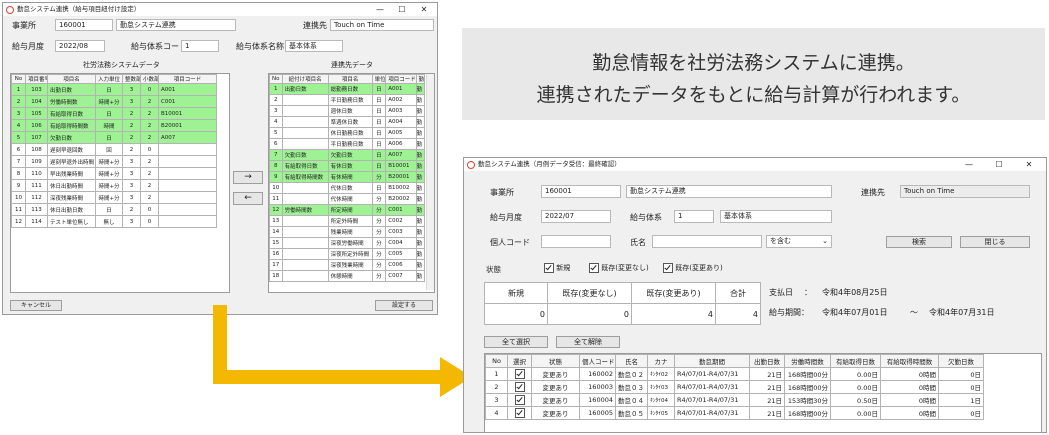 This screenshot has height=435, width=1049. I want to click on table-row: 13 所定外時間分 C002 勤, so click(347, 221).